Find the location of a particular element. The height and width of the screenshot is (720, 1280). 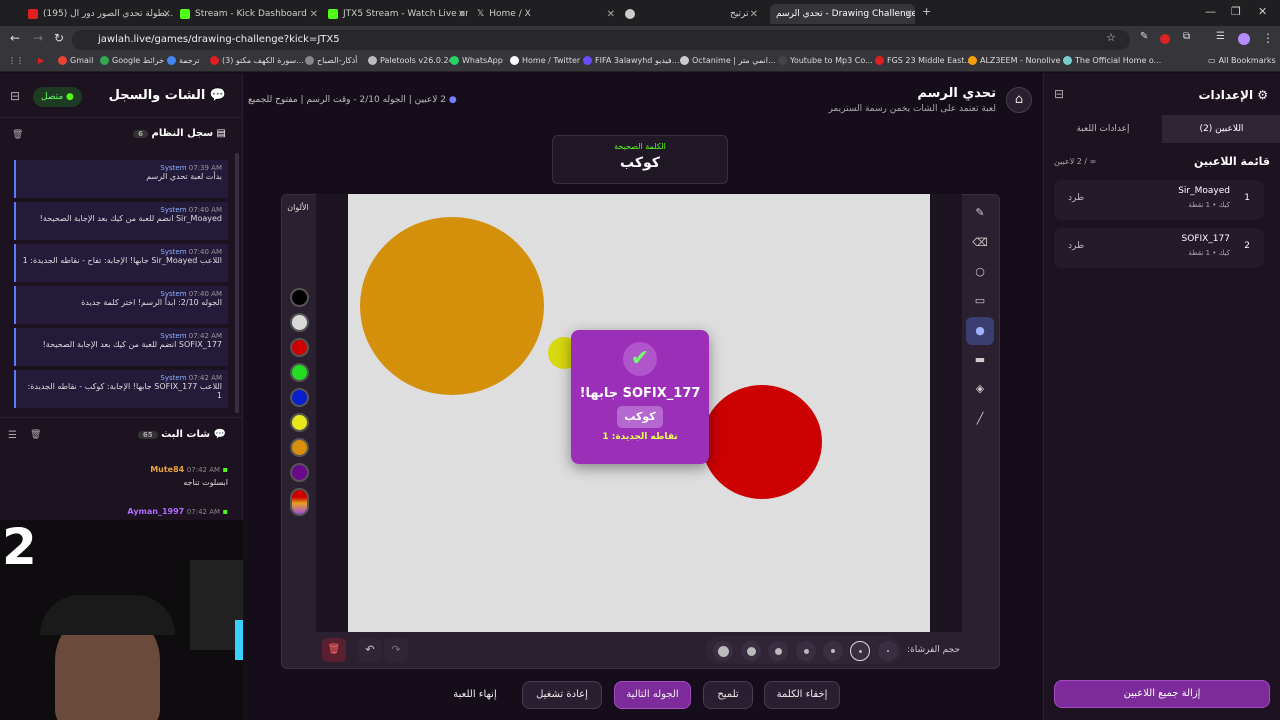

reload-icon: ↻ is located at coordinates (59, 38).